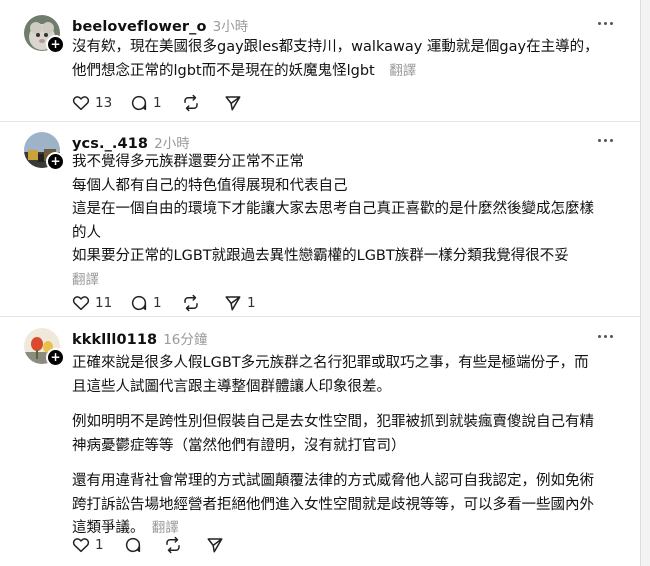 The height and width of the screenshot is (566, 650). I want to click on text-line: 神病憂鬱症等等（當然他們有證明，沒有就打官司）, so click(239, 445).